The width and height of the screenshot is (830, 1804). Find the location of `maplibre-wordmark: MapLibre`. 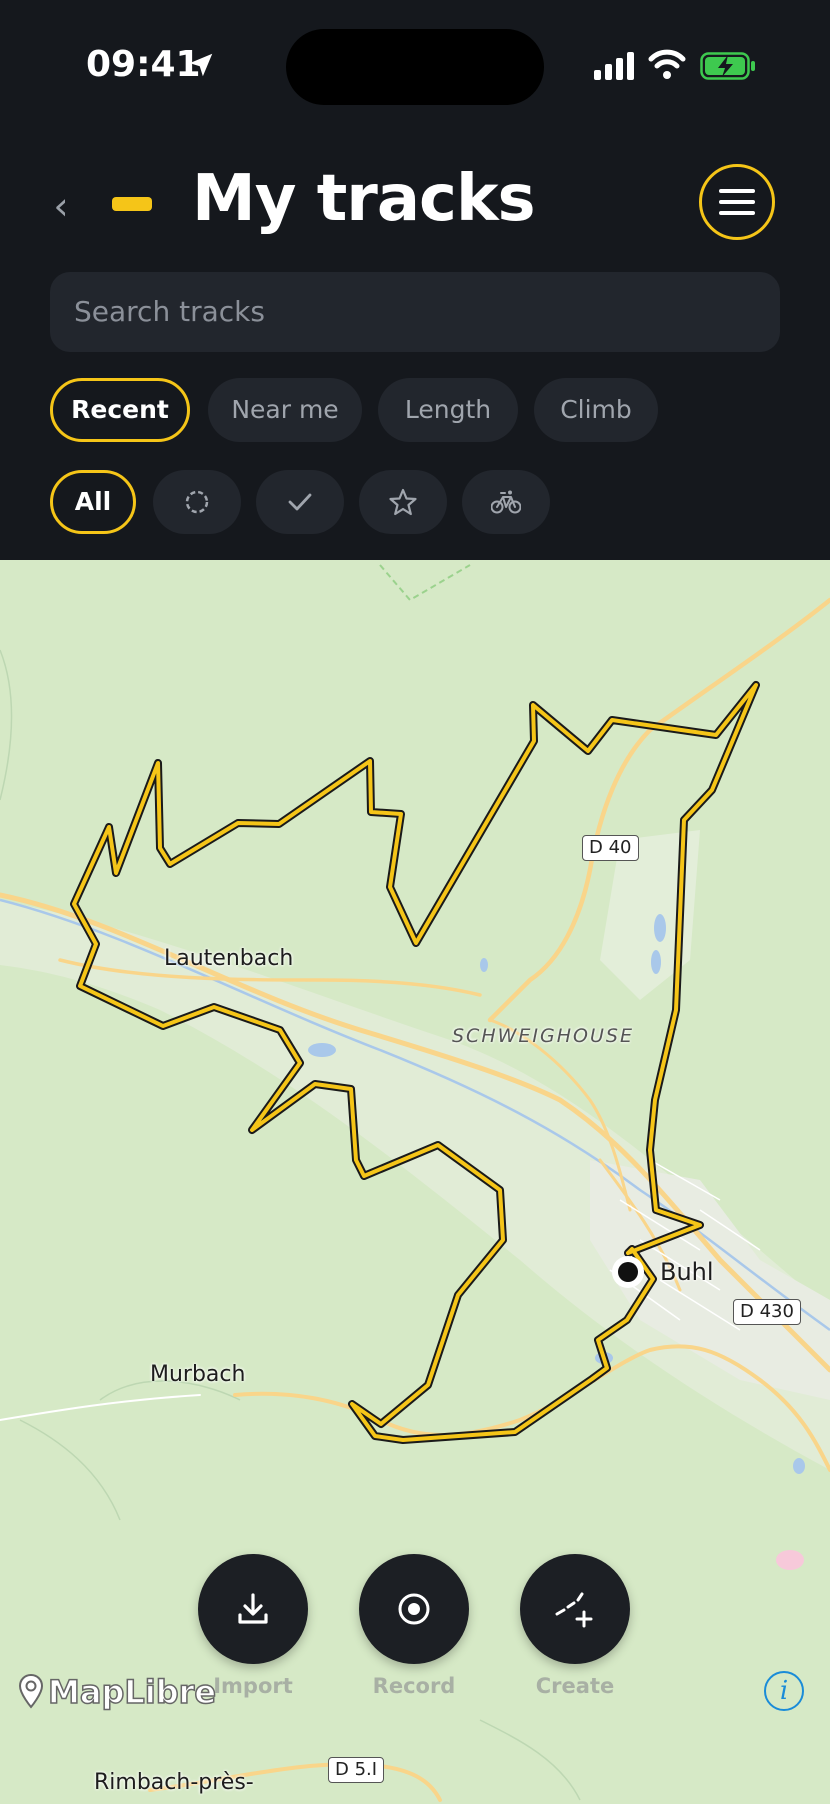

maplibre-wordmark: MapLibre is located at coordinates (132, 1692).